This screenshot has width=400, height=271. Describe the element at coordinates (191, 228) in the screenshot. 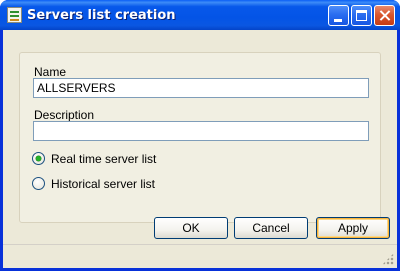

I see `ok-button: OK` at that location.